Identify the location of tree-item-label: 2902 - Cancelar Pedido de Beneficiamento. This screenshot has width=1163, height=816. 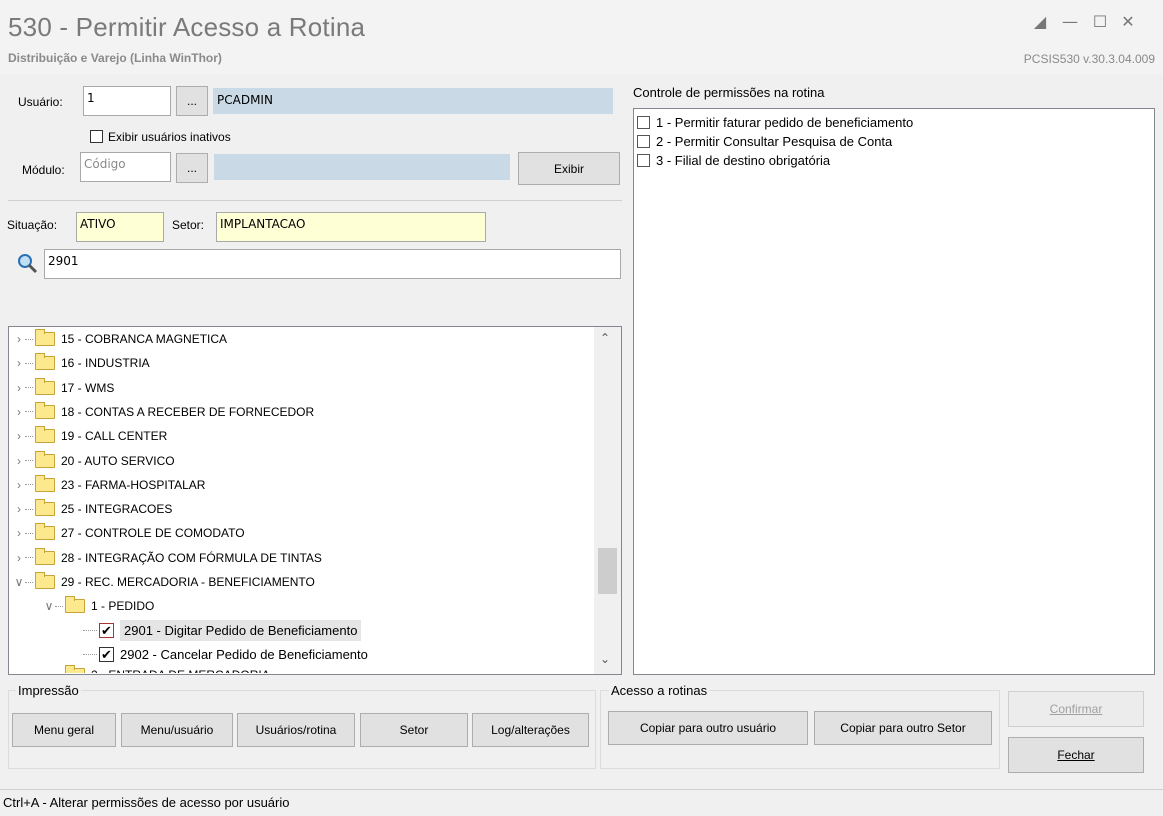
(244, 655).